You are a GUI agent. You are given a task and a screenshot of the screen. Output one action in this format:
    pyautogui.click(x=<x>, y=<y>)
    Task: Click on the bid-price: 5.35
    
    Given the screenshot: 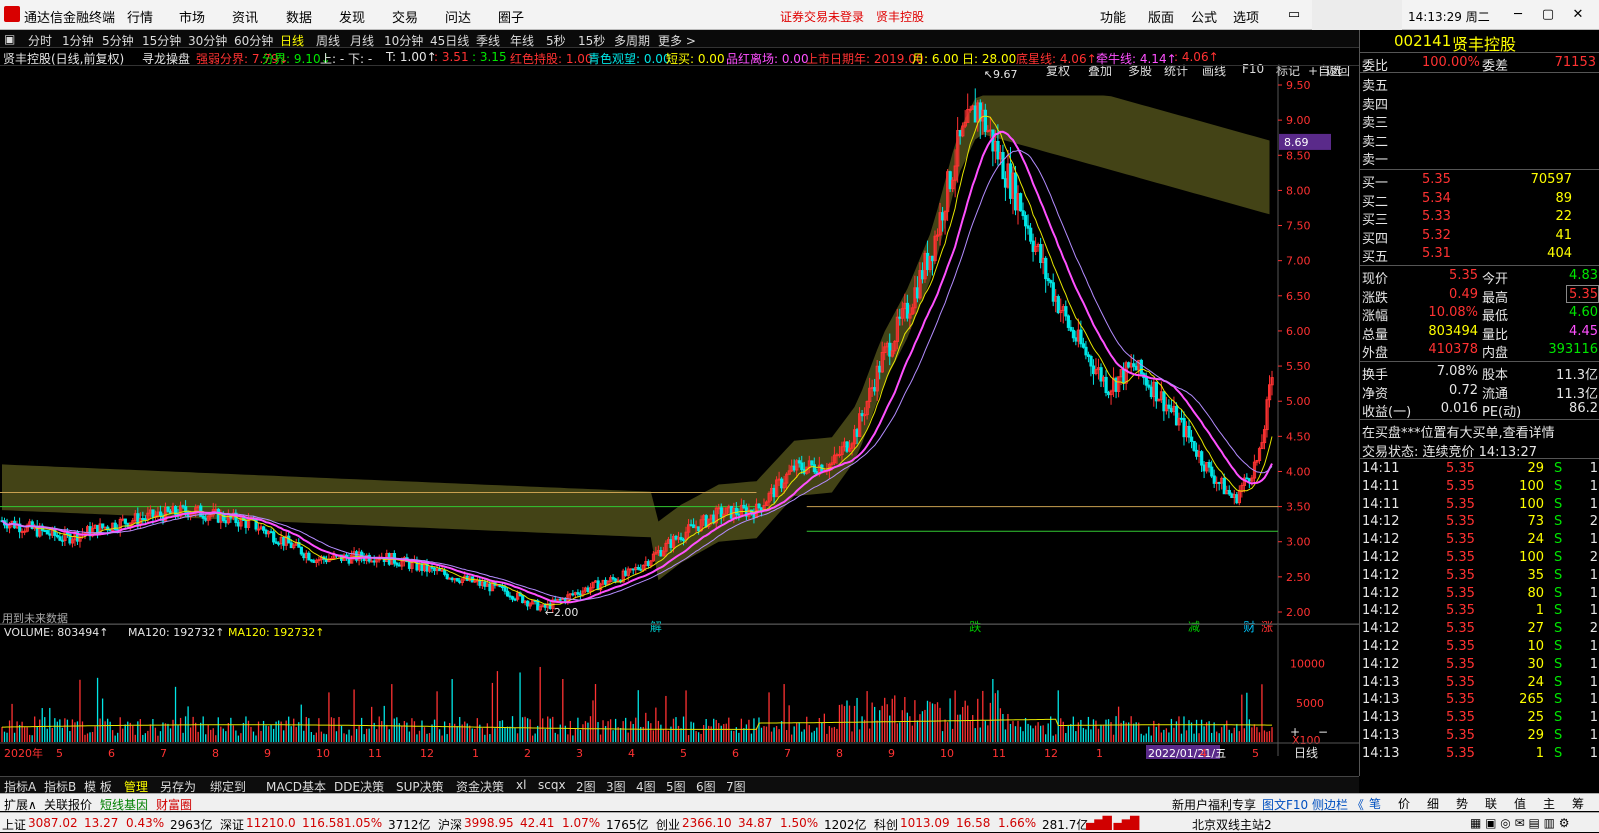 What is the action you would take?
    pyautogui.click(x=1436, y=179)
    